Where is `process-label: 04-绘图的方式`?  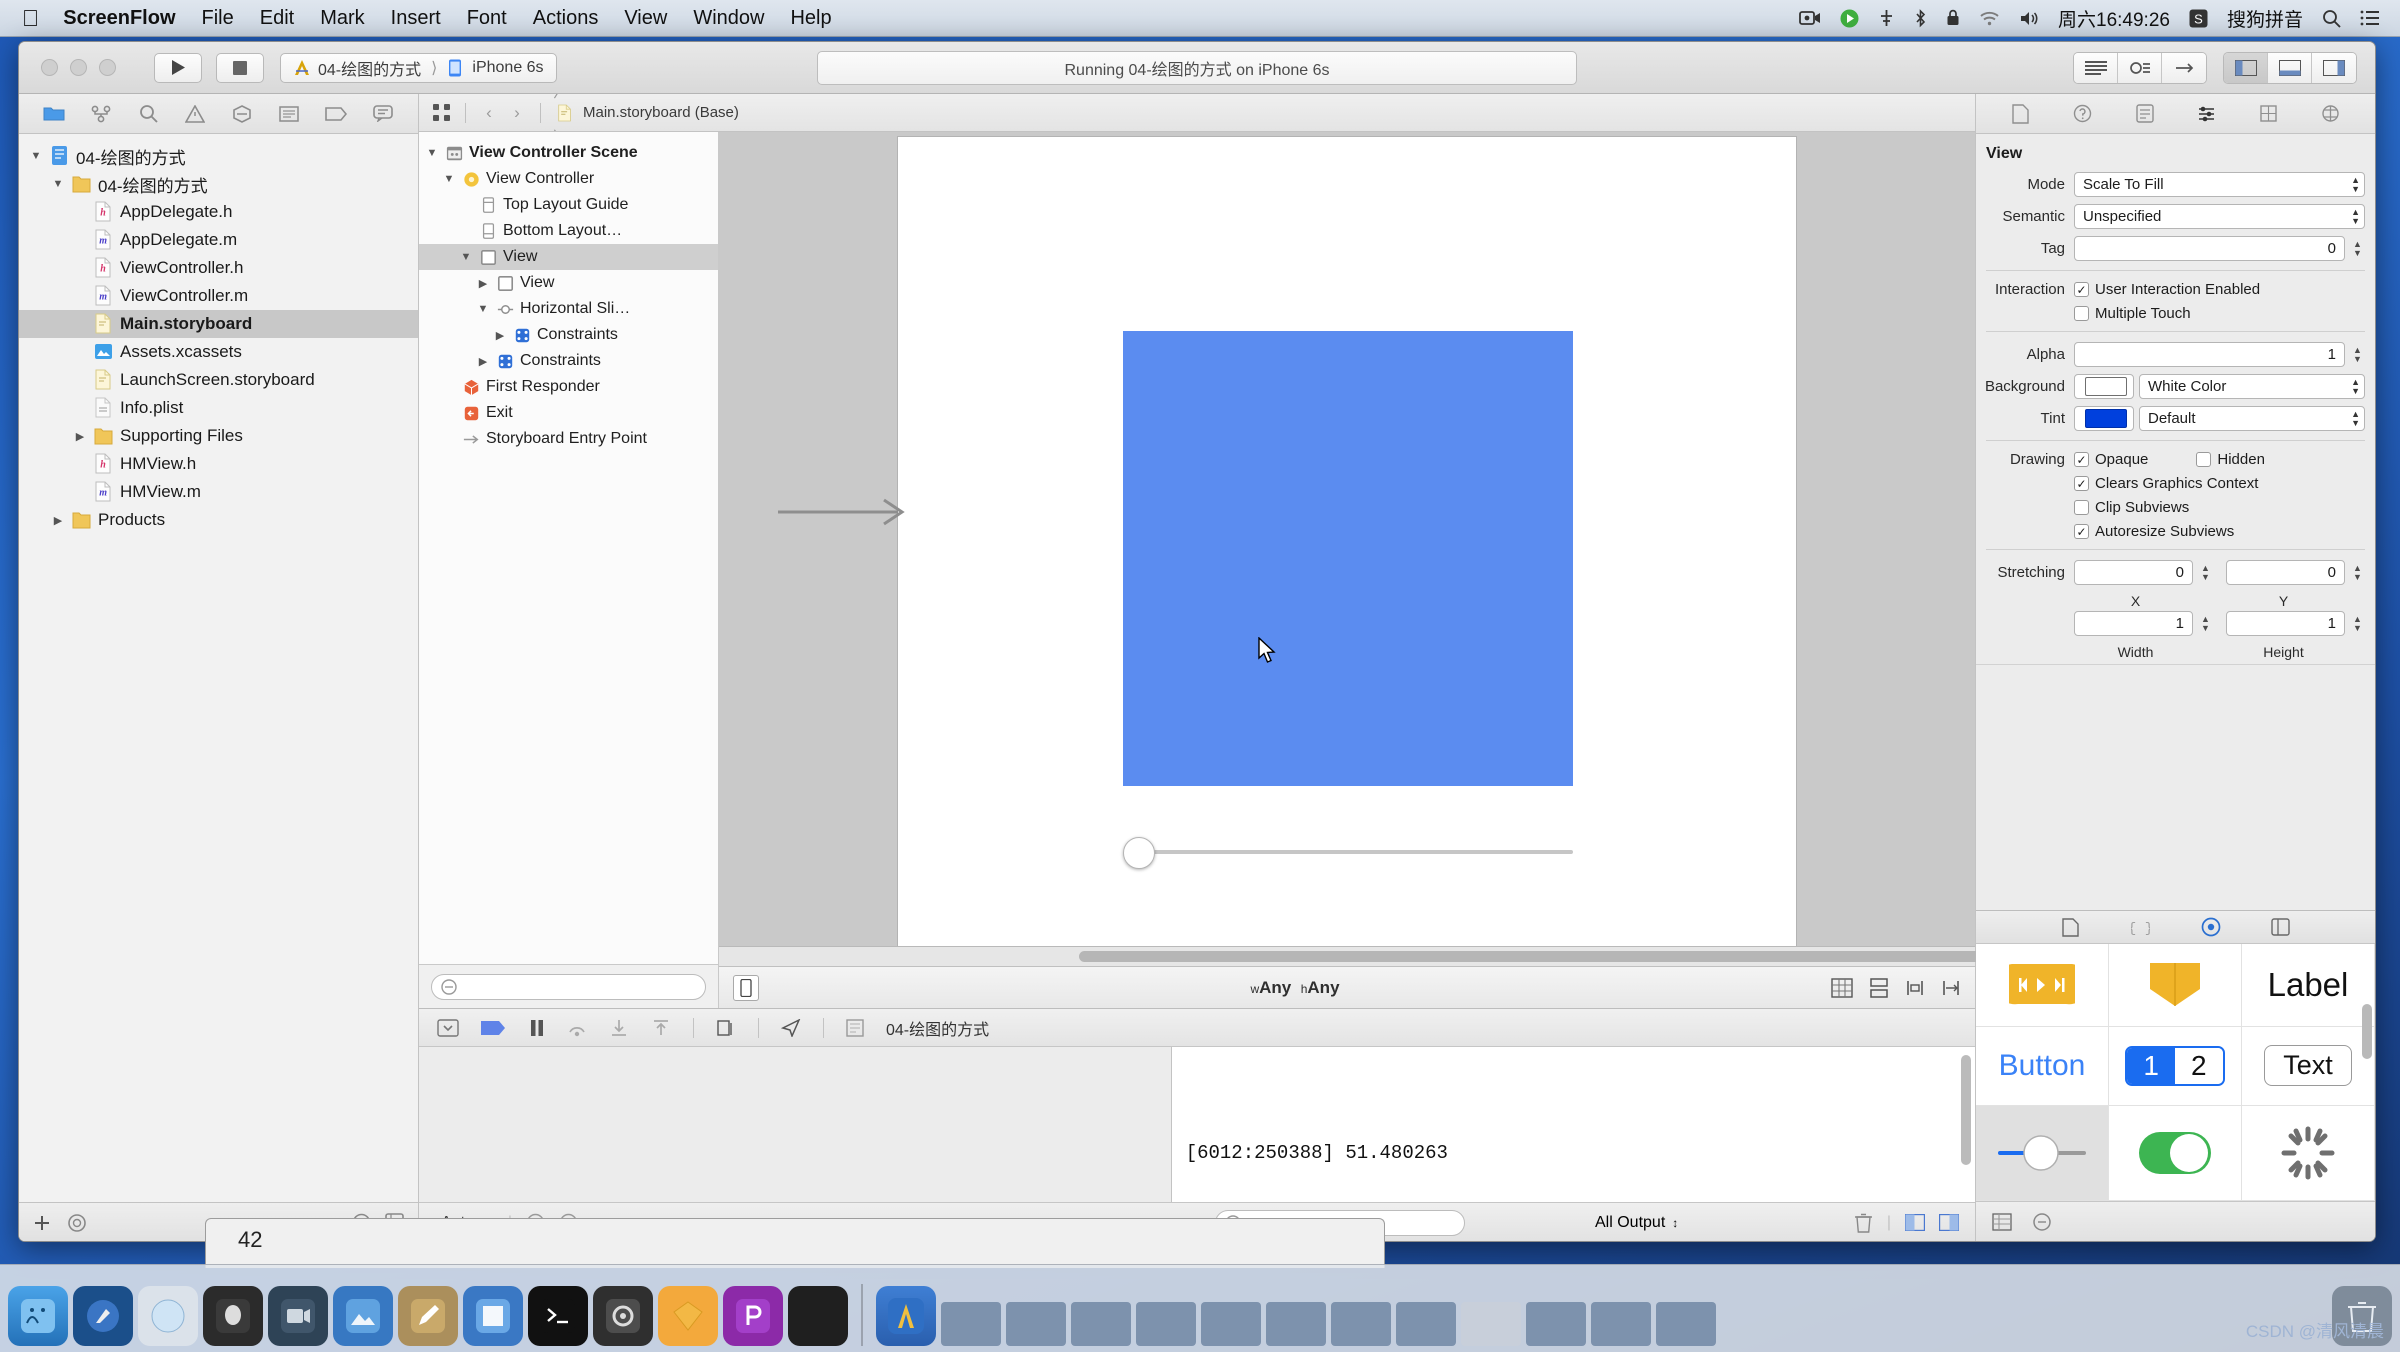 process-label: 04-绘图的方式 is located at coordinates (937, 1028).